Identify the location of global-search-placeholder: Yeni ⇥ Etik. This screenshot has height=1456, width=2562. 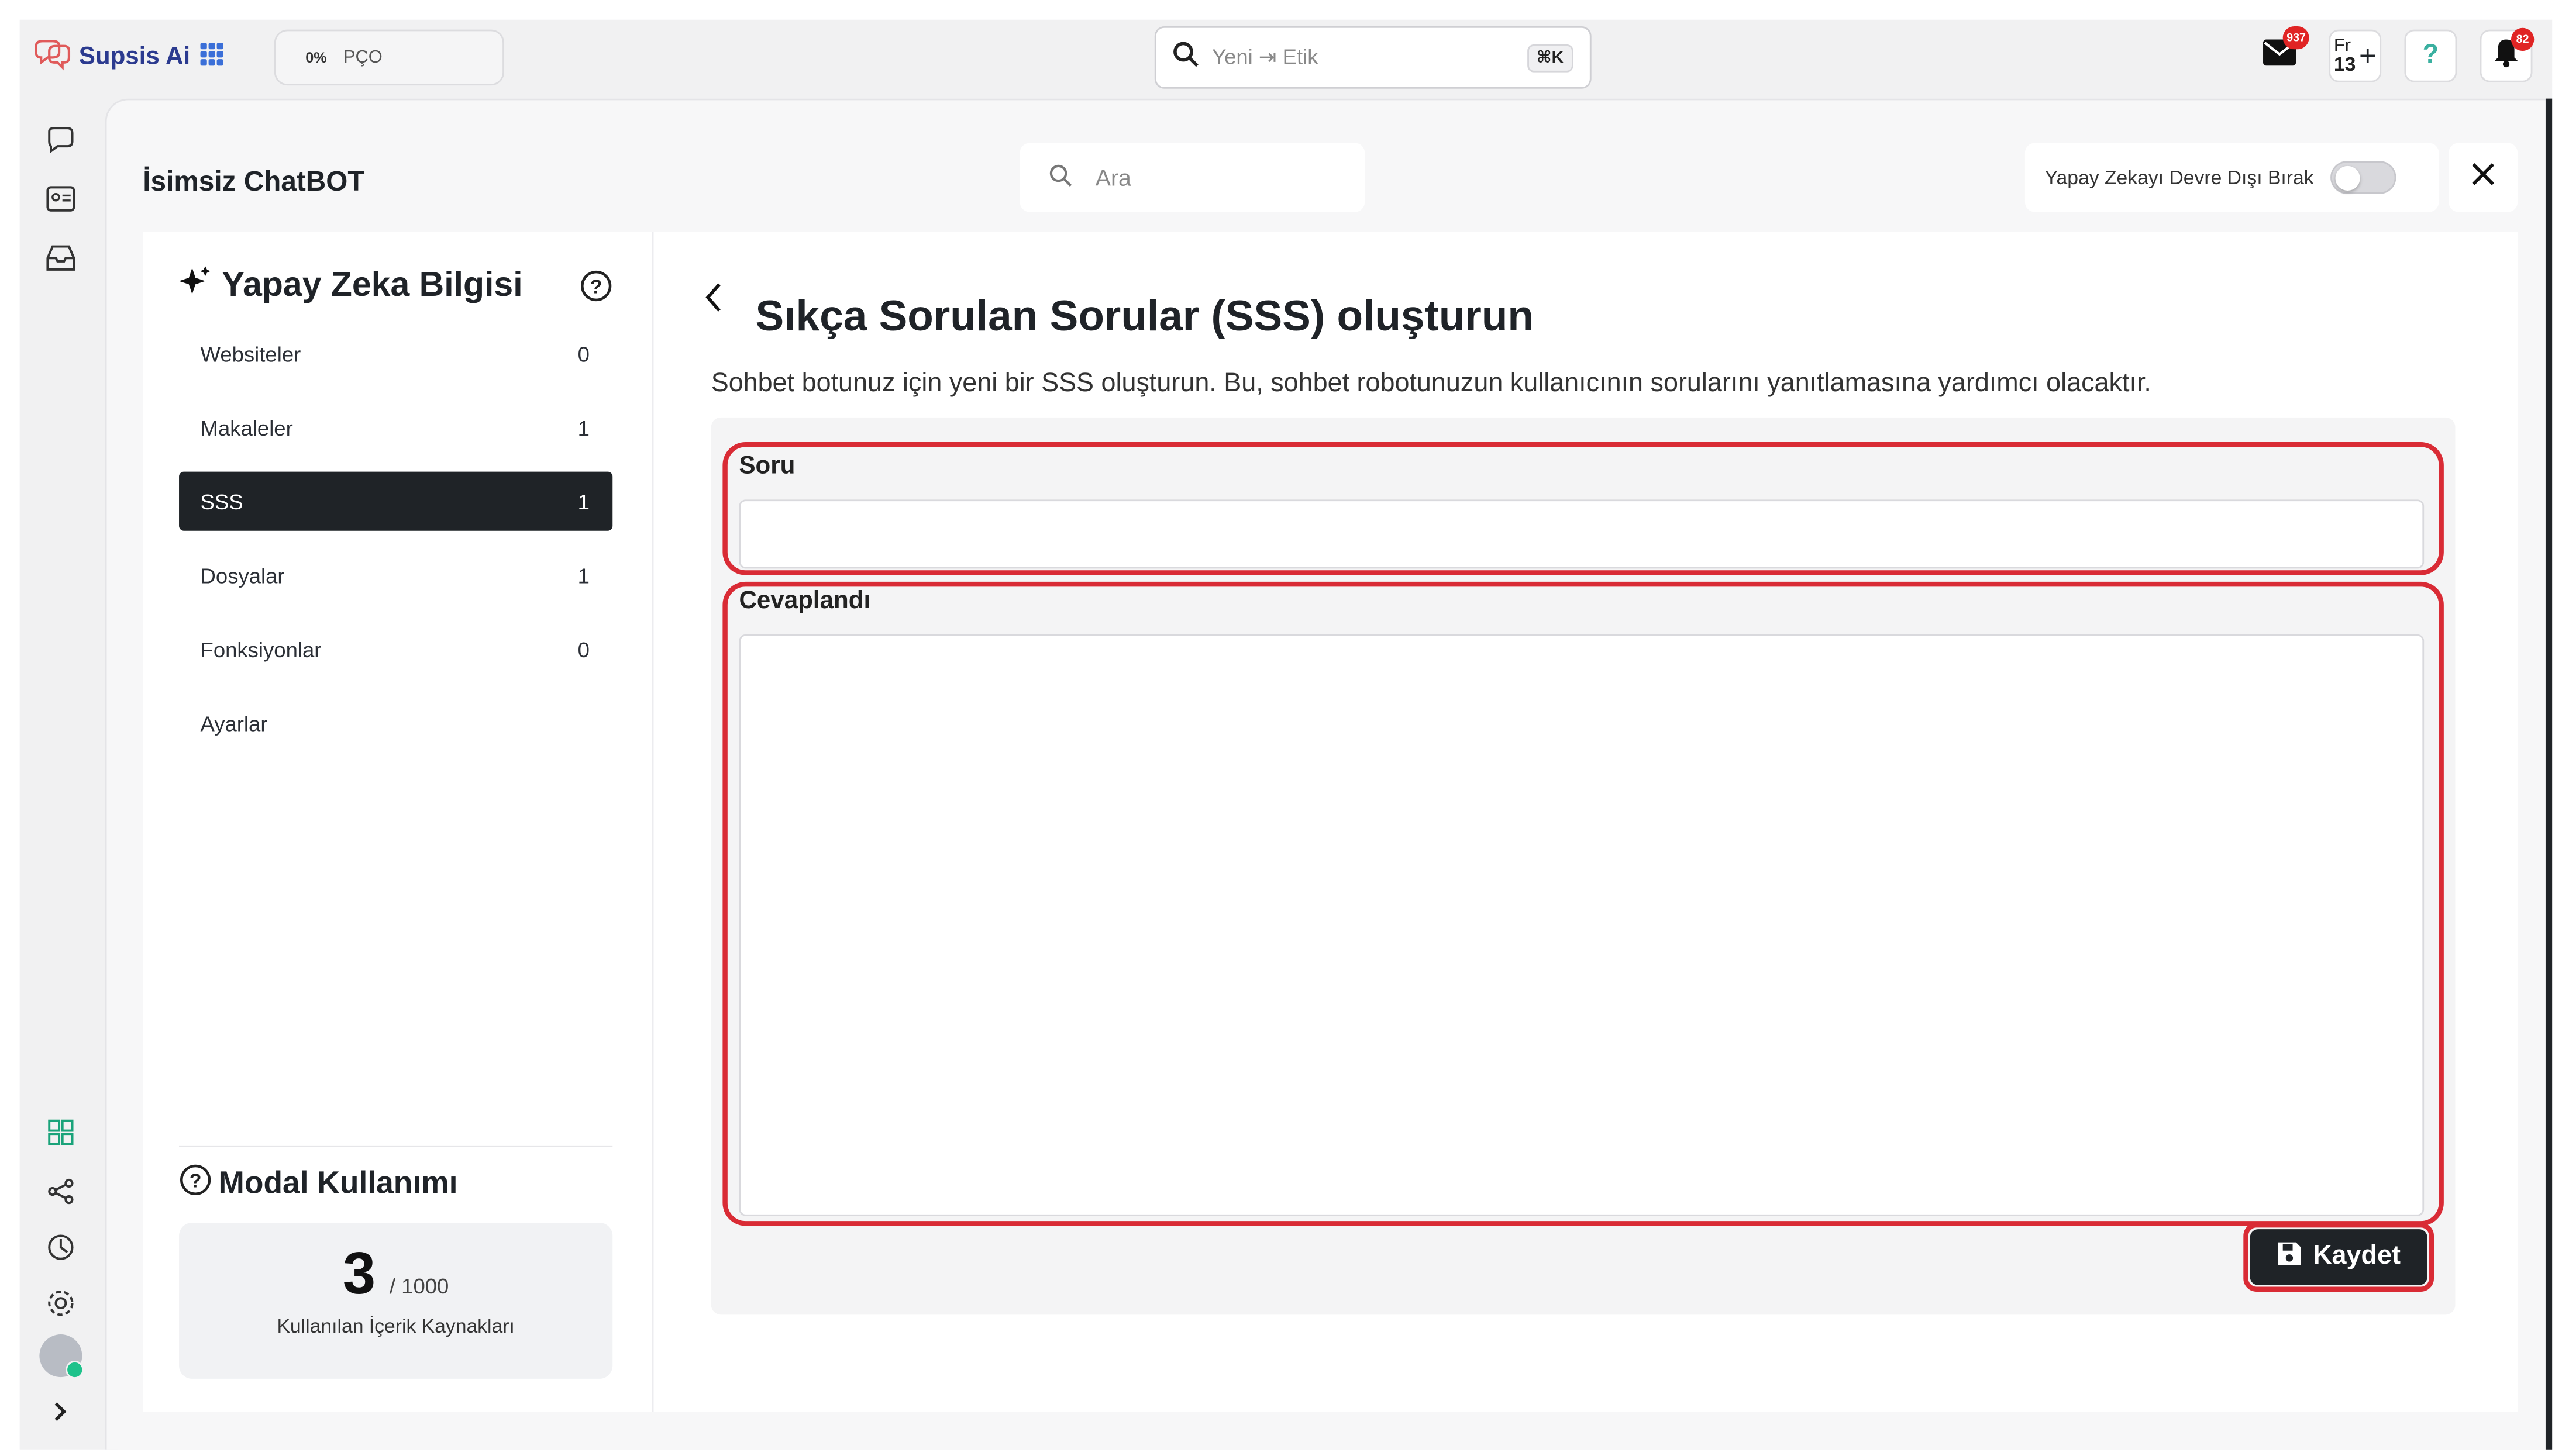
(1265, 57).